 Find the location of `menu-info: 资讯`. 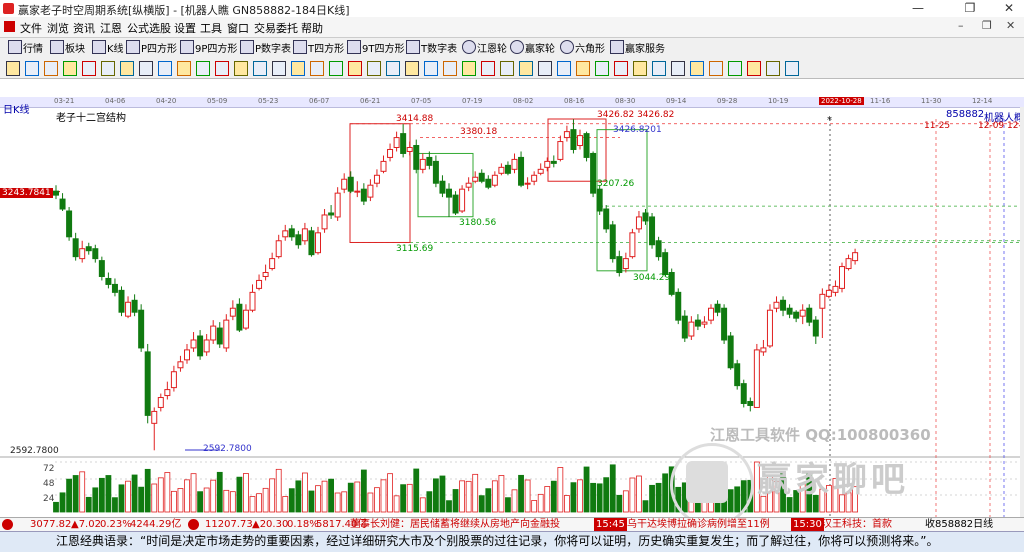

menu-info: 资讯 is located at coordinates (84, 28).